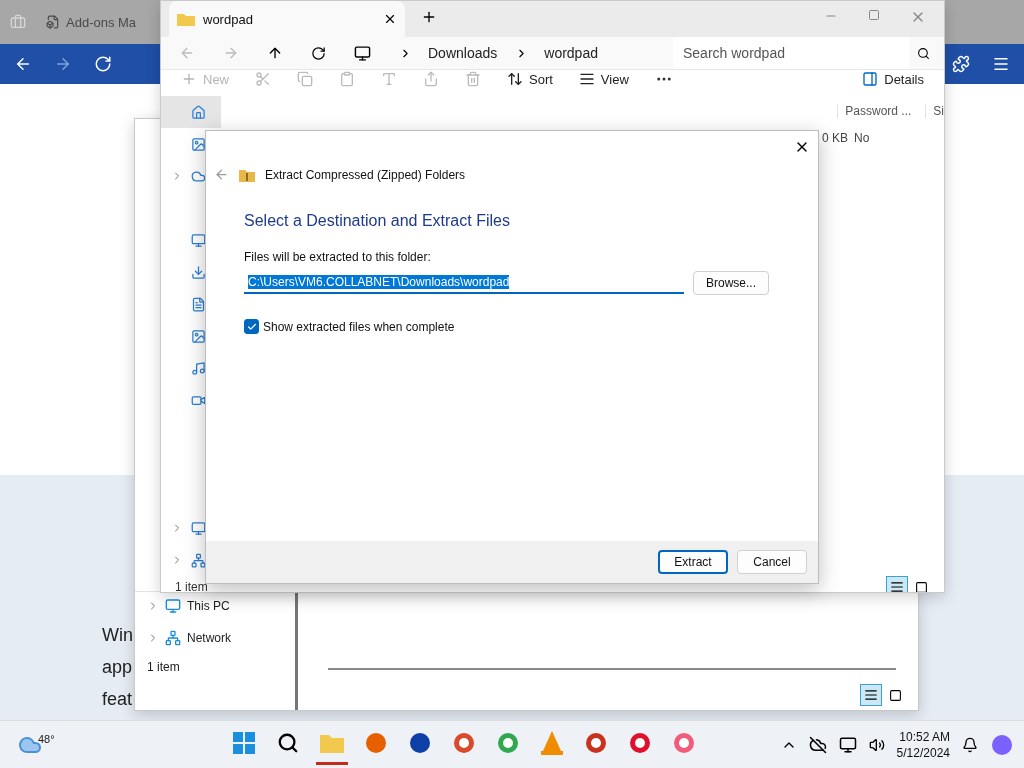 This screenshot has height=768, width=1024. I want to click on refresh-icon, so click(318, 53).